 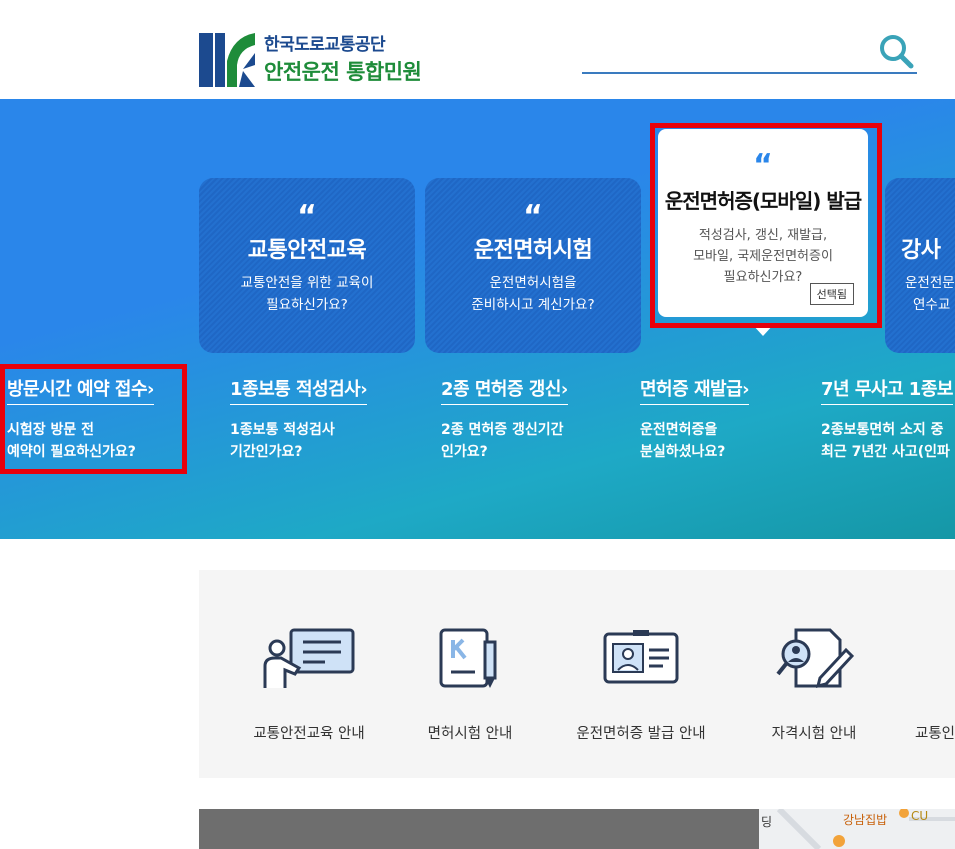 I want to click on link-license-renewal: 2종 면허증 갱신› 2종 면허증 갱신기간 인가요?, so click(x=504, y=419).